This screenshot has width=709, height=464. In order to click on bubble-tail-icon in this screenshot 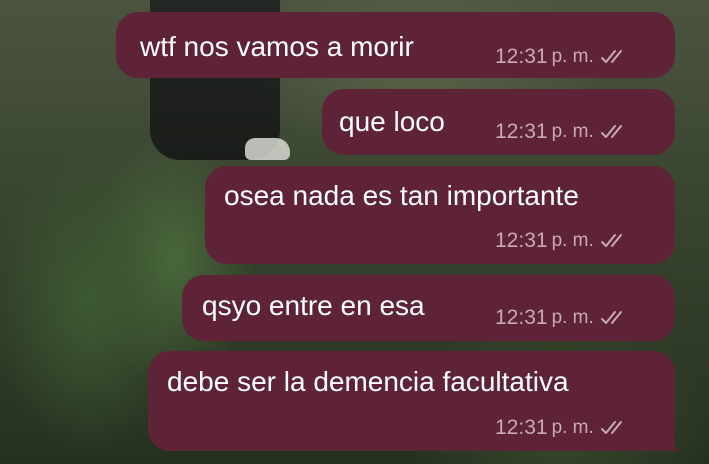, I will do `click(672, 439)`.